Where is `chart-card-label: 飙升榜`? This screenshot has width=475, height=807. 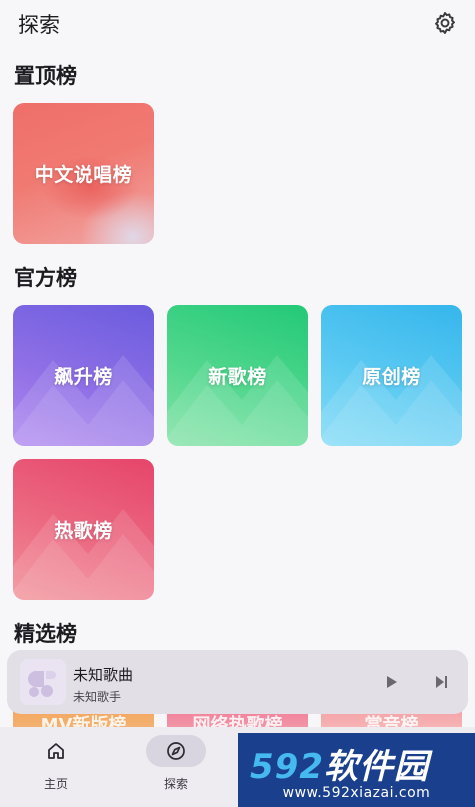
chart-card-label: 飙升榜 is located at coordinates (83, 377).